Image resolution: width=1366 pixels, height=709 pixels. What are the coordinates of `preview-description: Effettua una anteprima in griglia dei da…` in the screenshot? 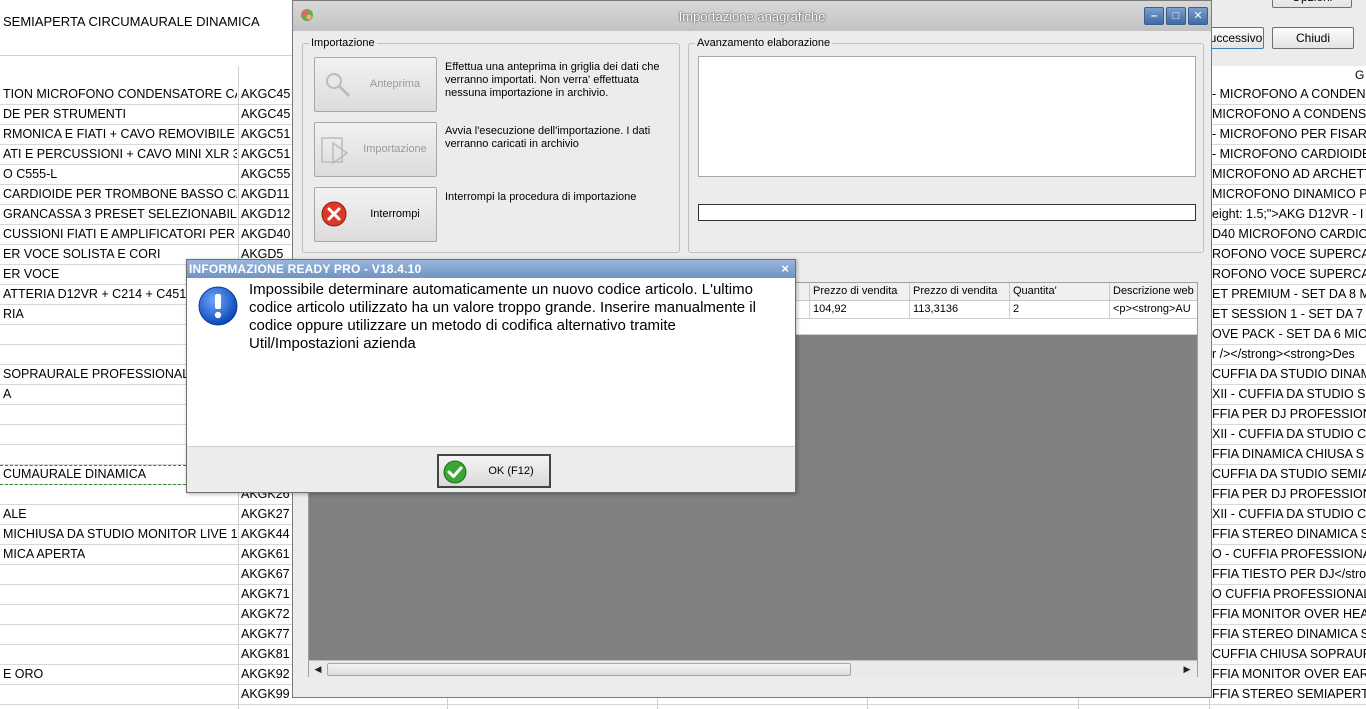 It's located at (552, 80).